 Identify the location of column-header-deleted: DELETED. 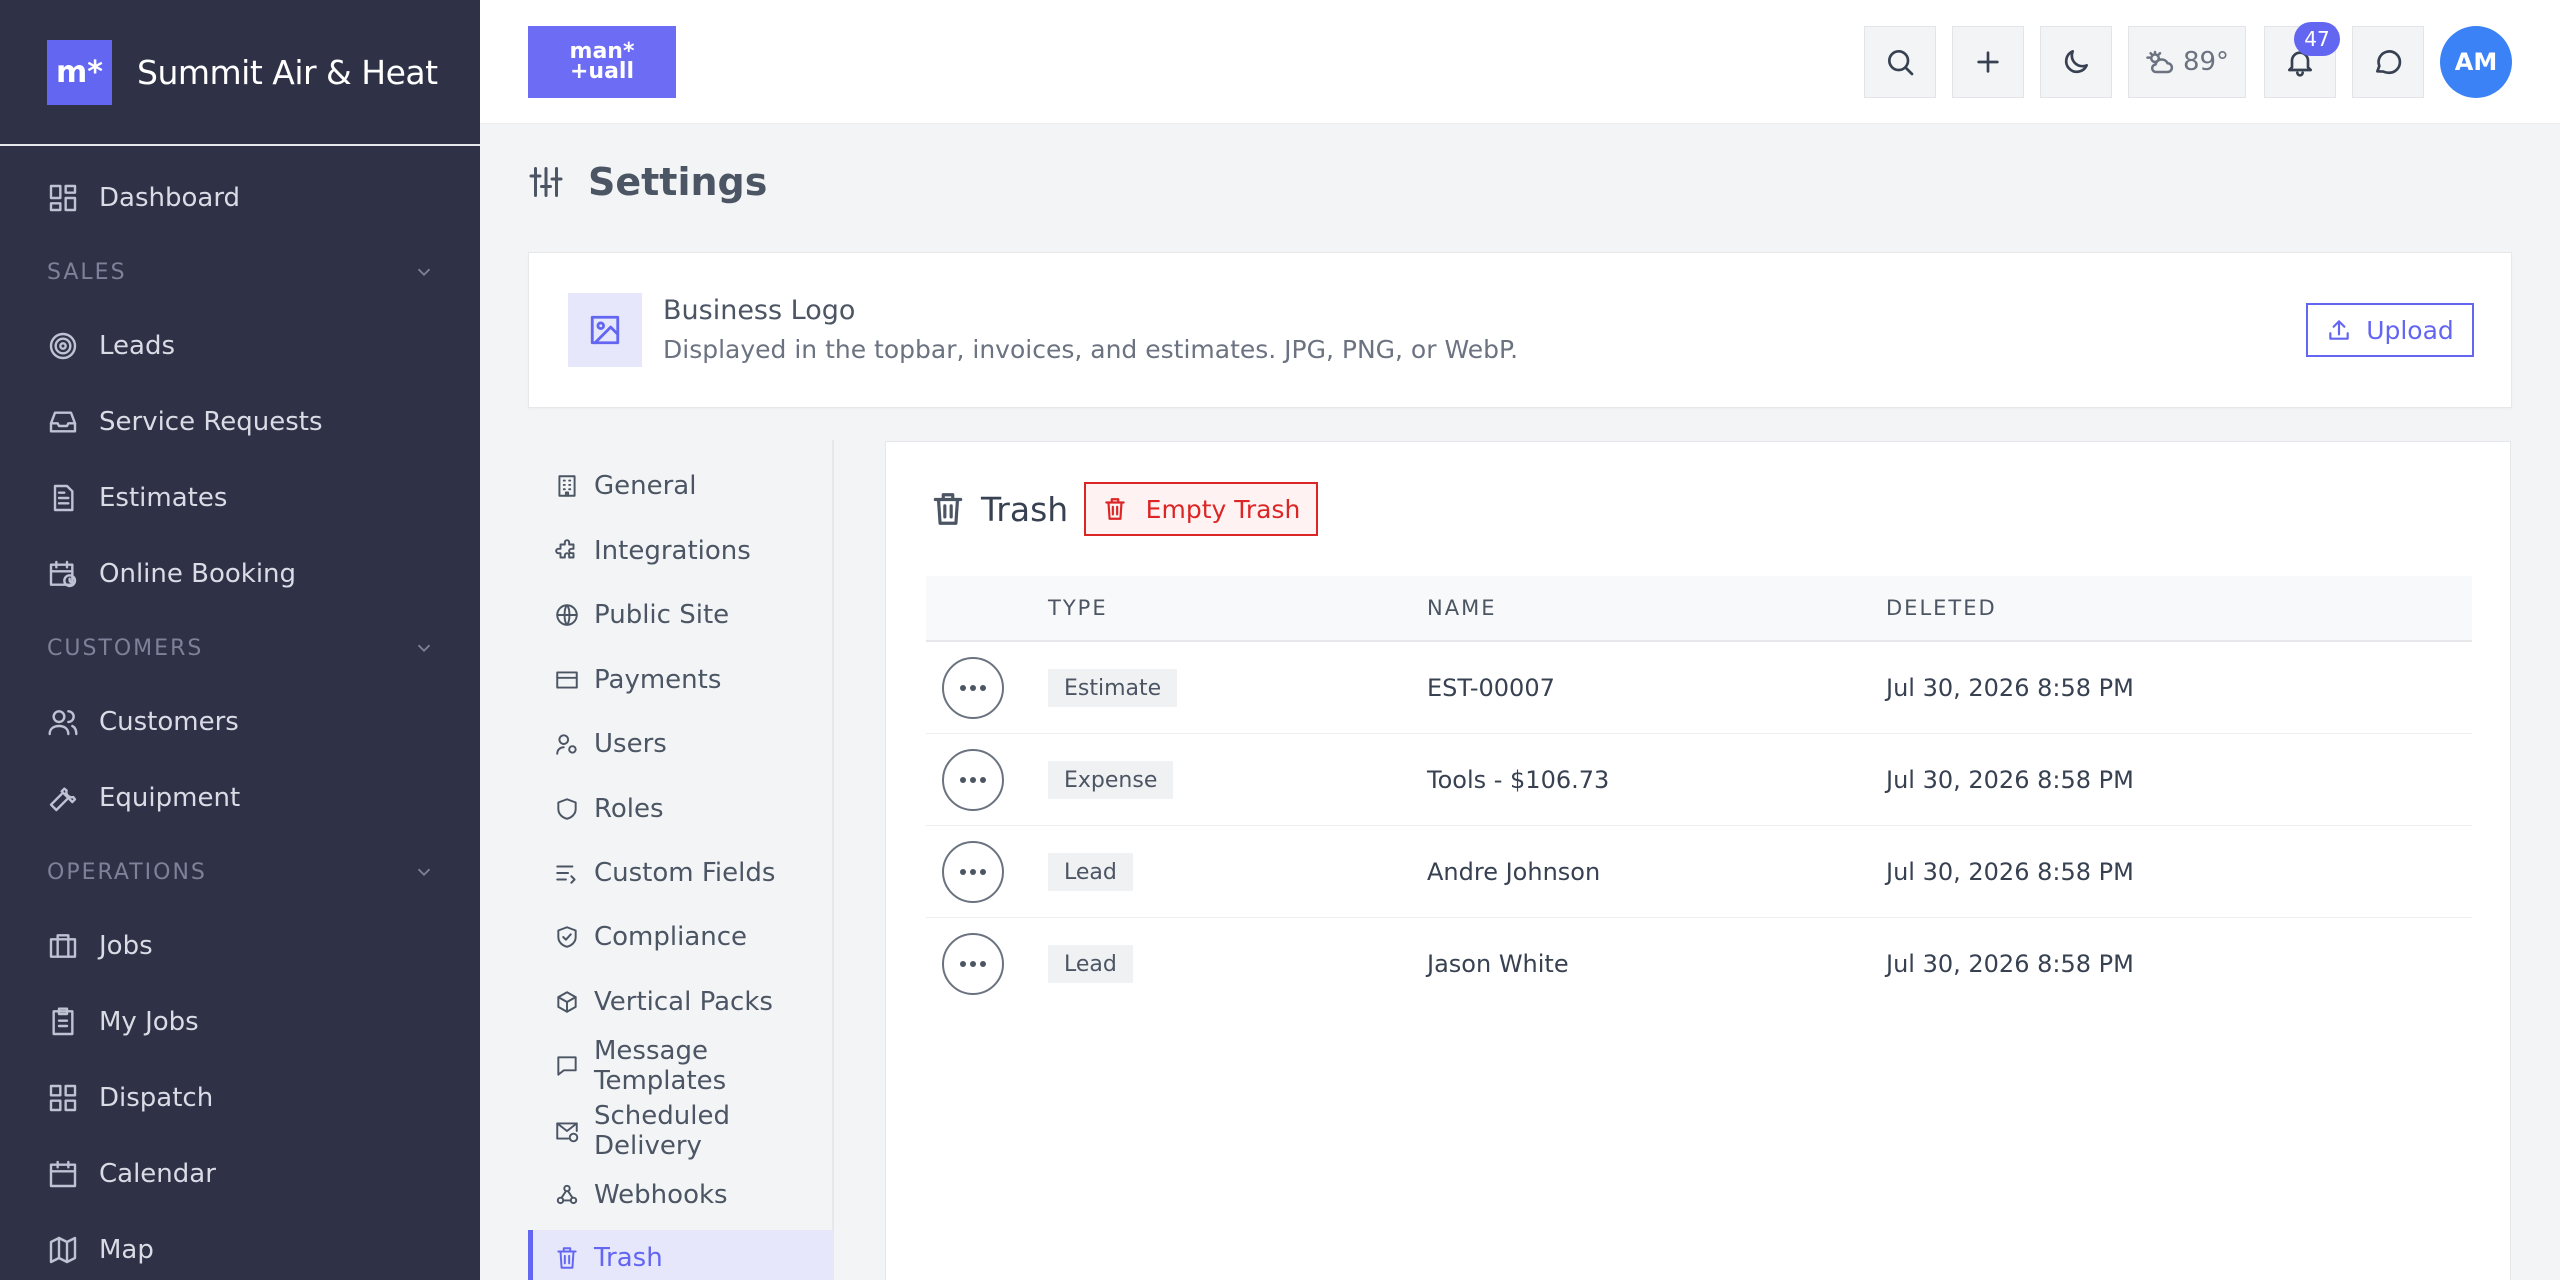
(1941, 608).